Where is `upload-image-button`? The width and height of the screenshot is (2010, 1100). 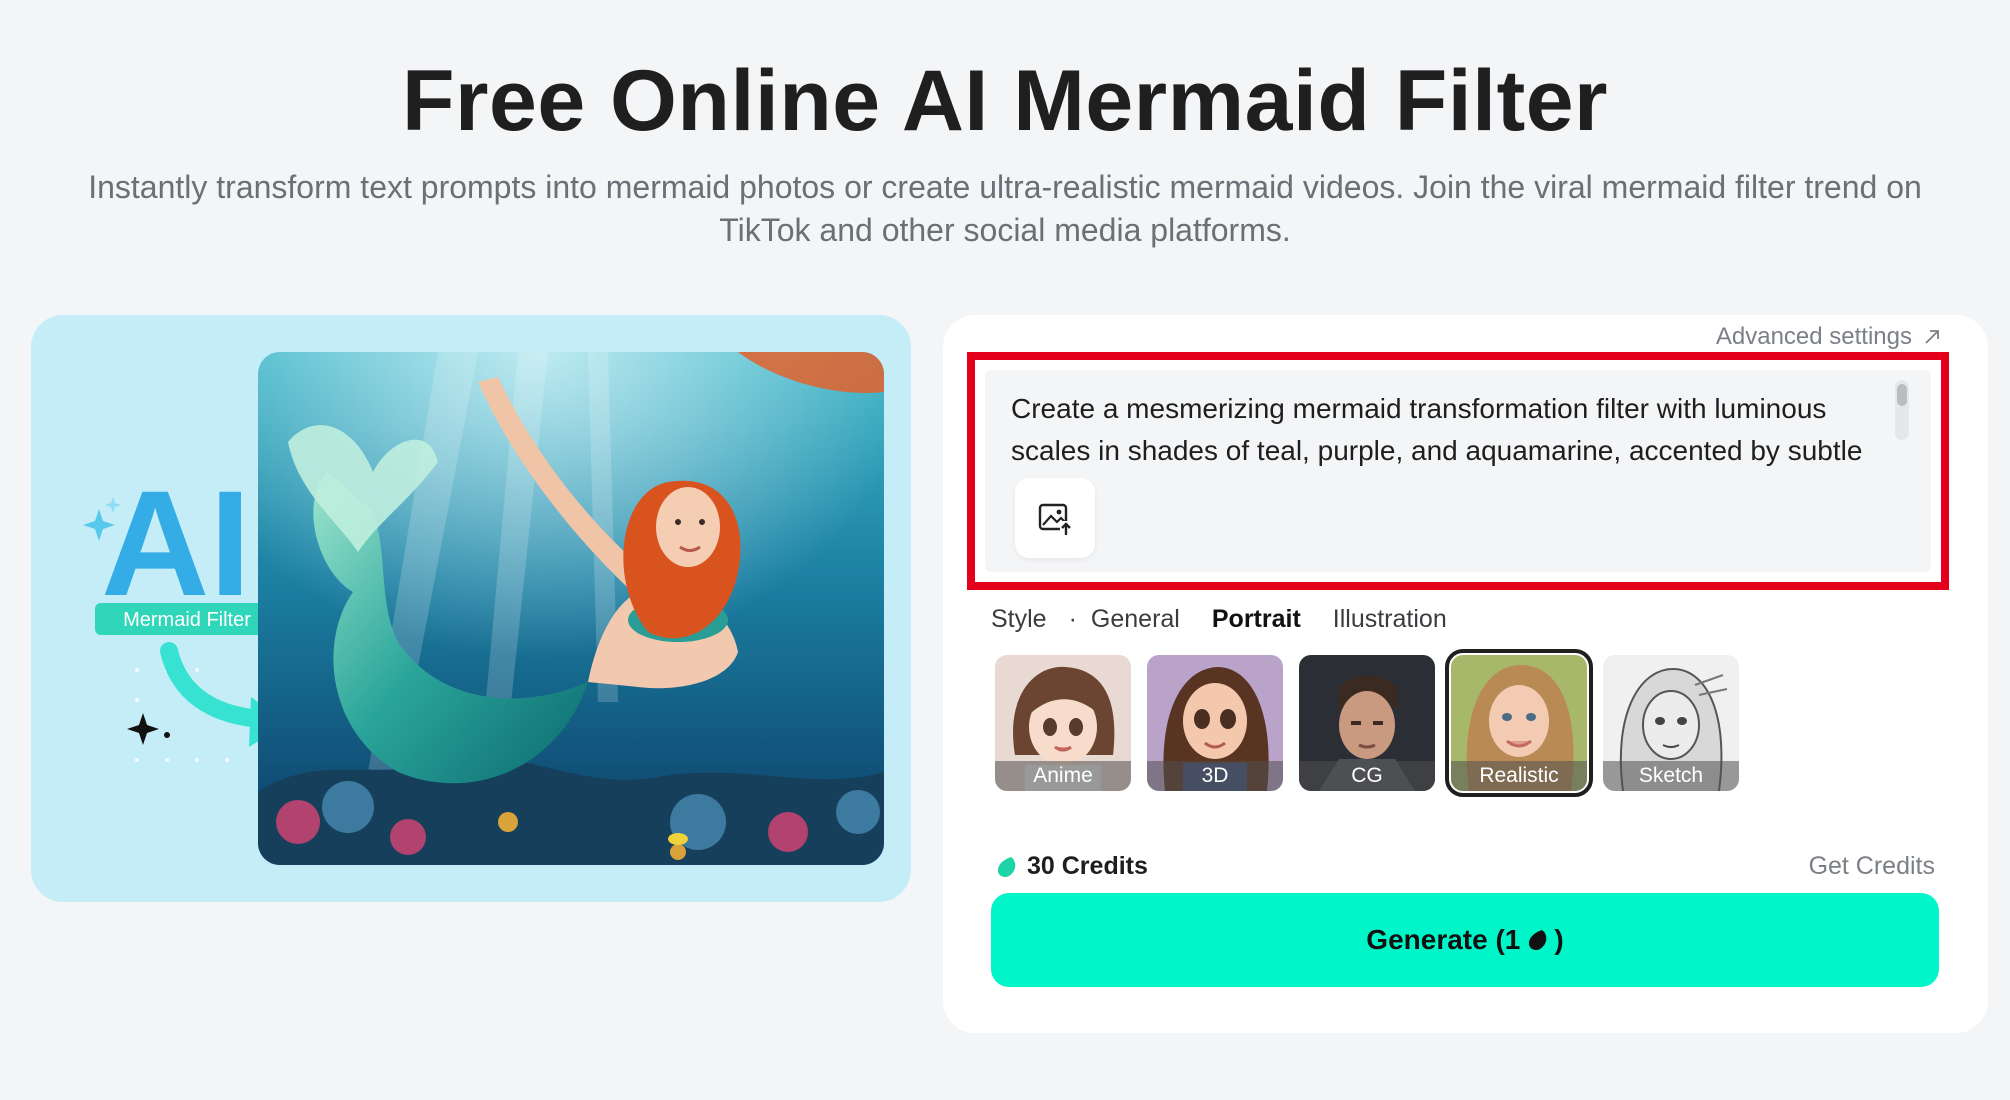 upload-image-button is located at coordinates (1055, 518).